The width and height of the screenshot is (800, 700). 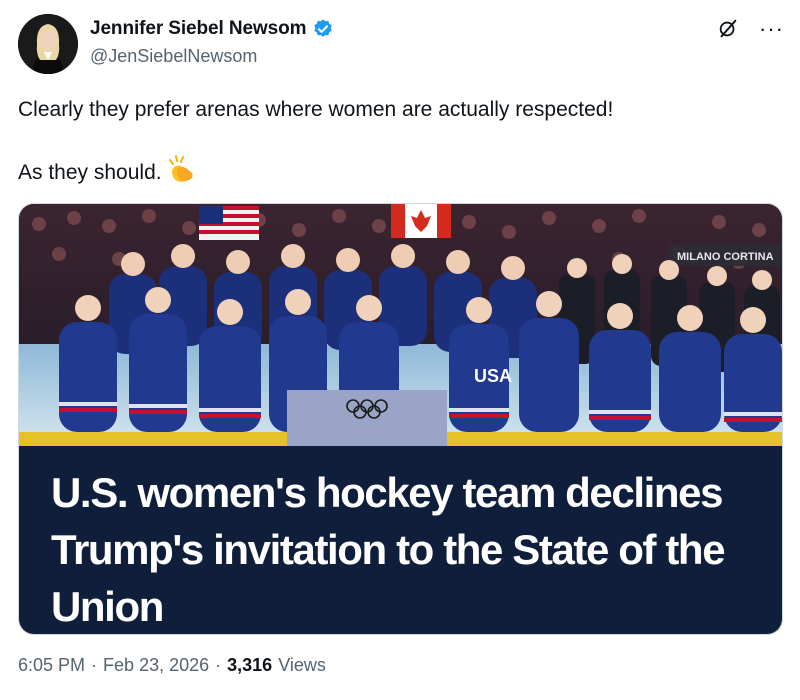 What do you see at coordinates (51, 665) in the screenshot?
I see `tweet-time: 6:05 PM` at bounding box center [51, 665].